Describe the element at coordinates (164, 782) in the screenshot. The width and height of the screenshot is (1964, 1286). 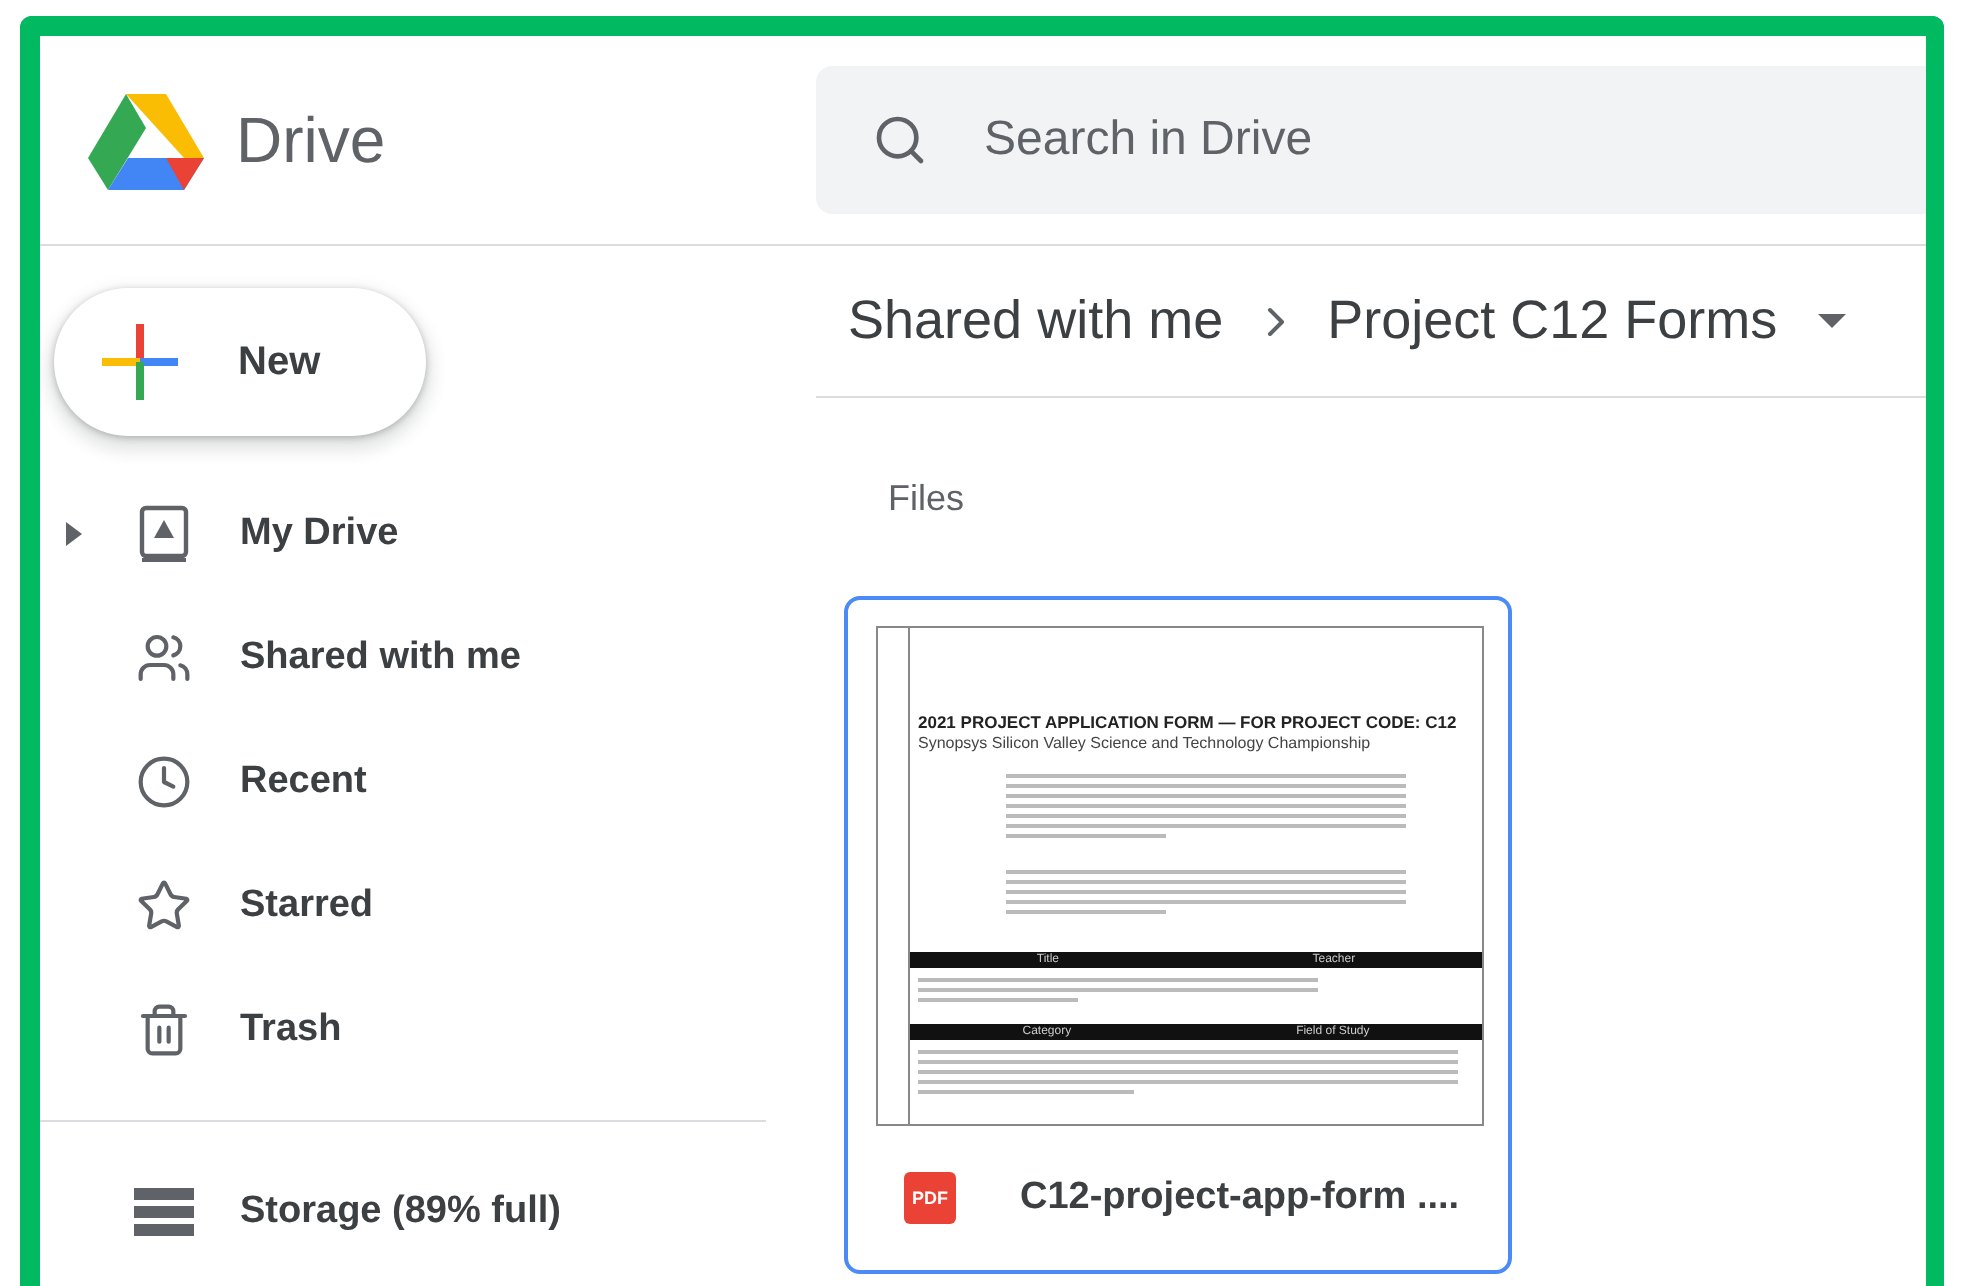
I see `clock-icon` at that location.